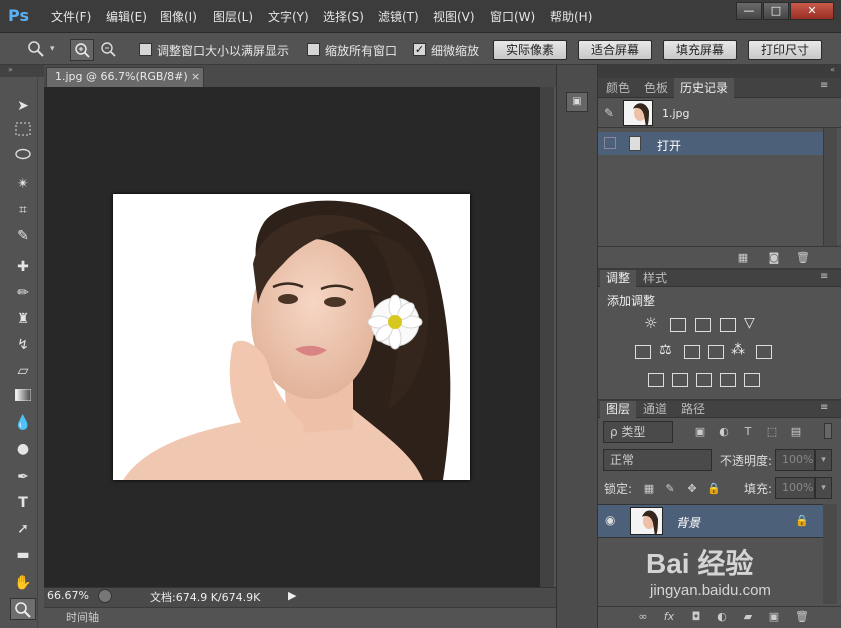  Describe the element at coordinates (692, 352) in the screenshot. I see `black-white-icon` at that location.